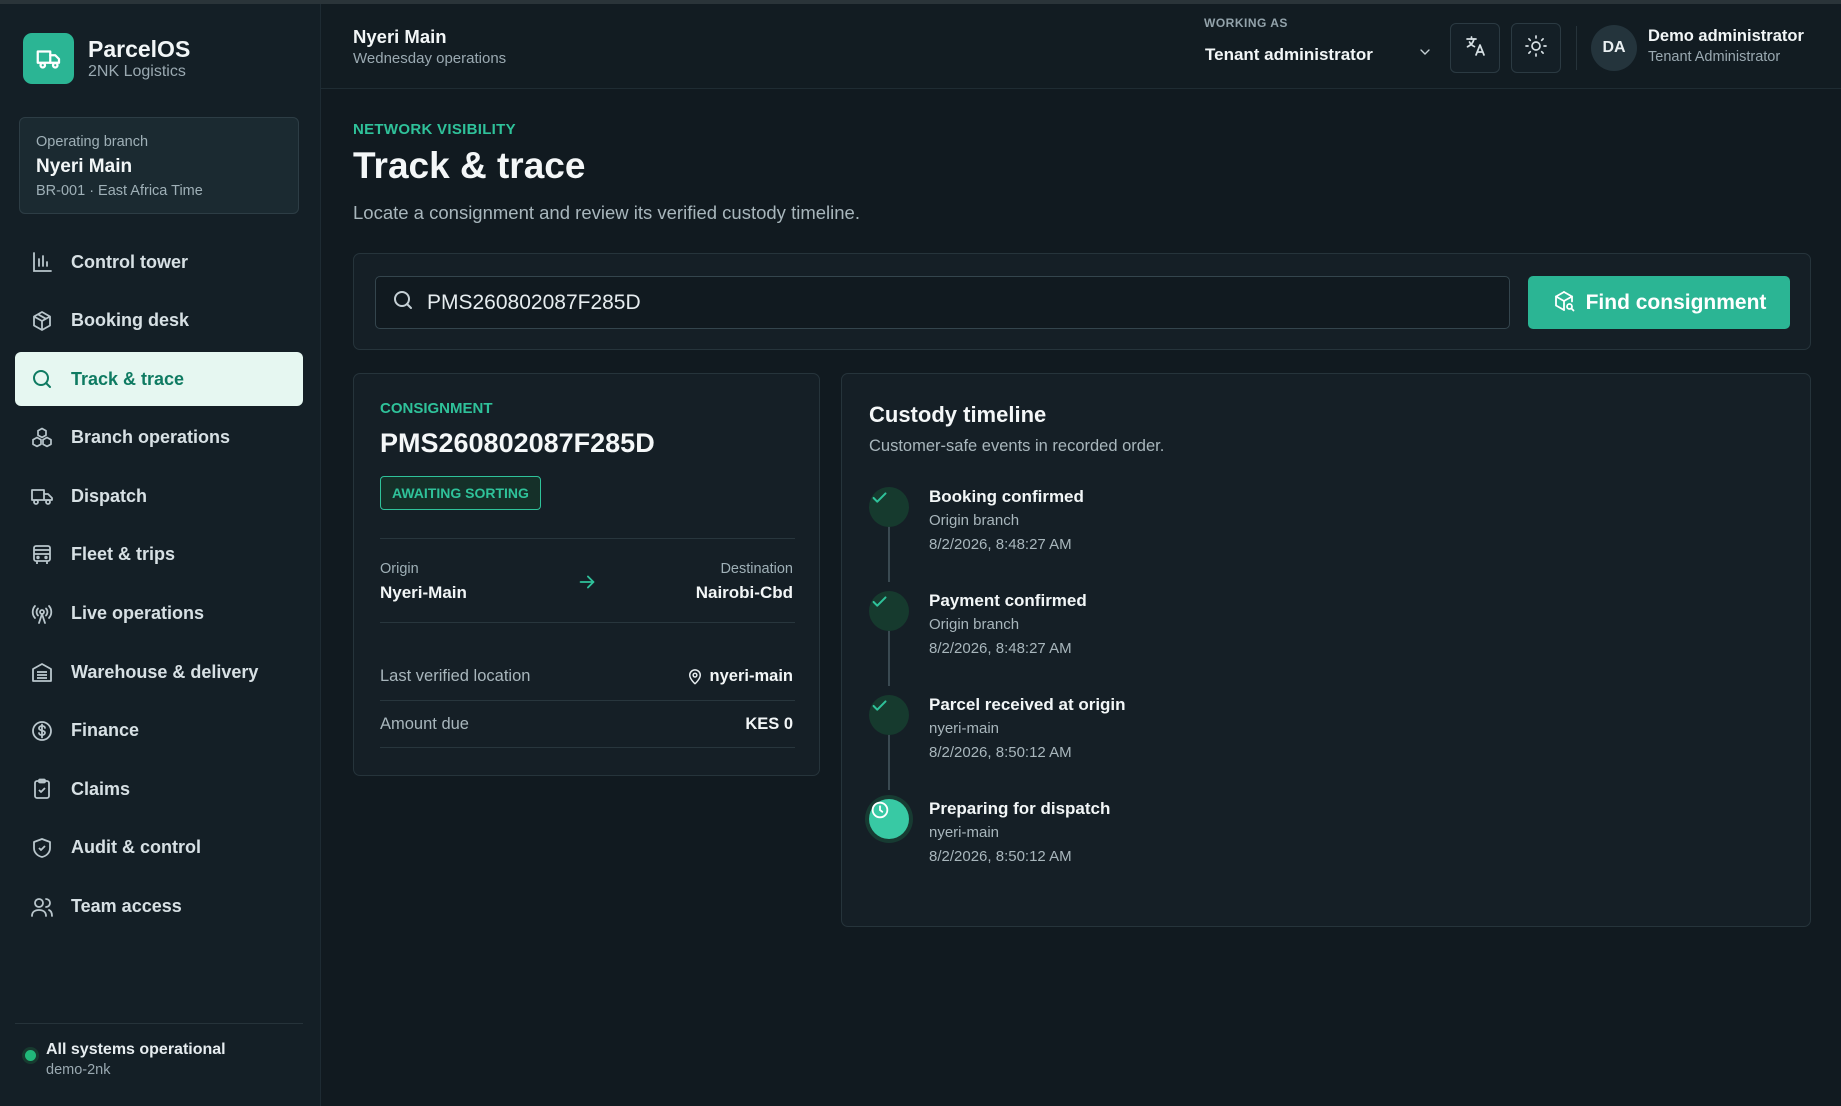 This screenshot has width=1841, height=1106. What do you see at coordinates (151, 437) in the screenshot?
I see `sidebar-item-label: Branch operations` at bounding box center [151, 437].